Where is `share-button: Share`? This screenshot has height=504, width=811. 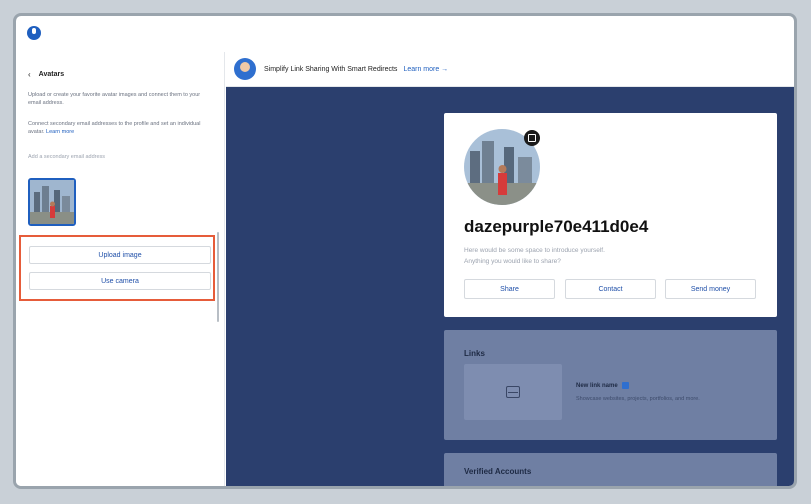 share-button: Share is located at coordinates (509, 289).